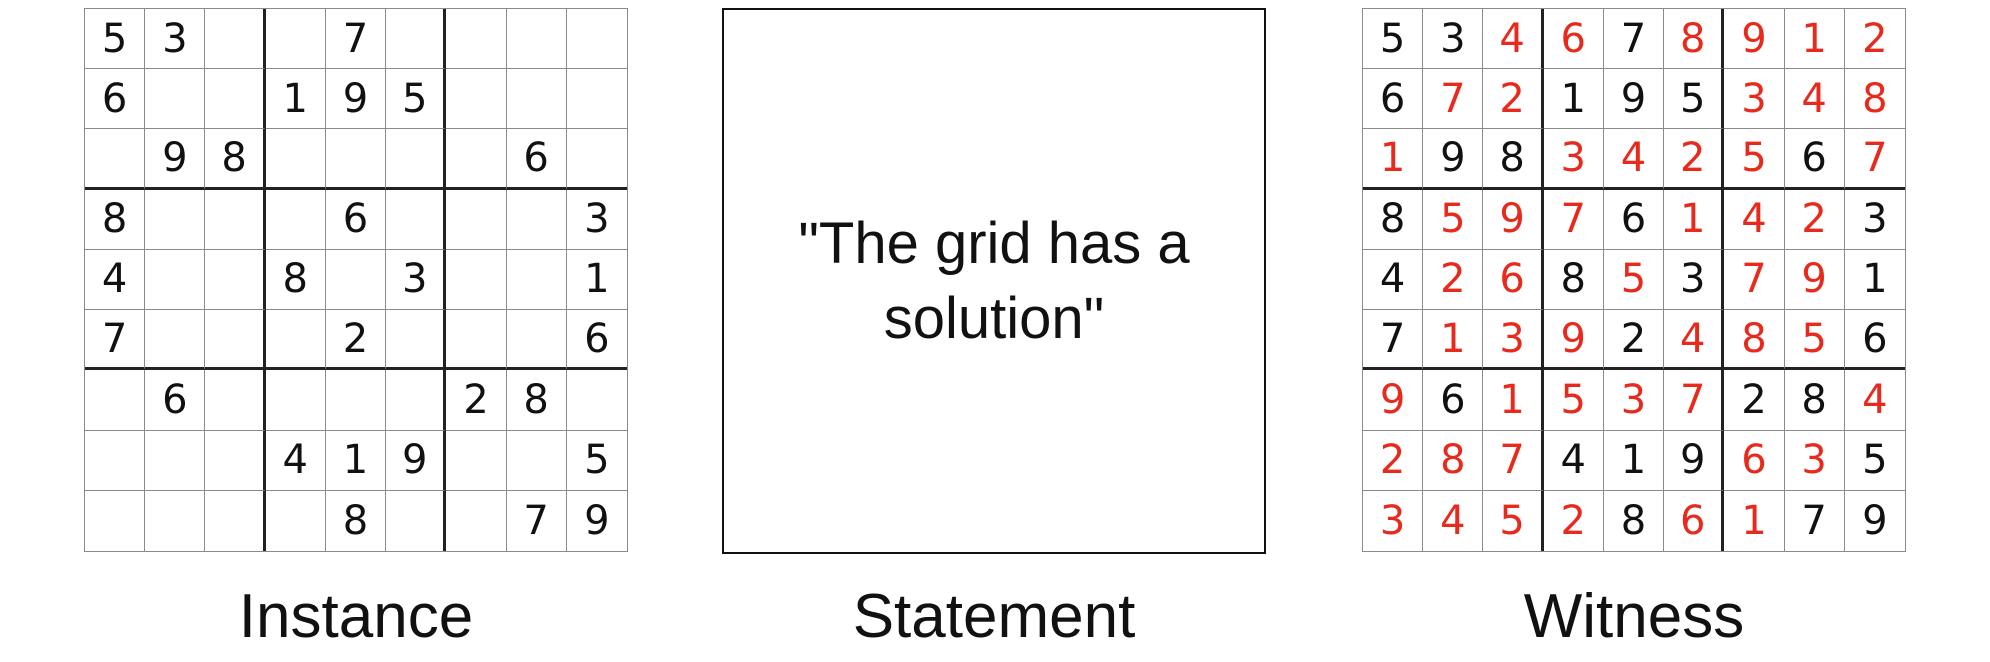 The width and height of the screenshot is (1990, 662). I want to click on witness-caption: Witness, so click(1634, 616).